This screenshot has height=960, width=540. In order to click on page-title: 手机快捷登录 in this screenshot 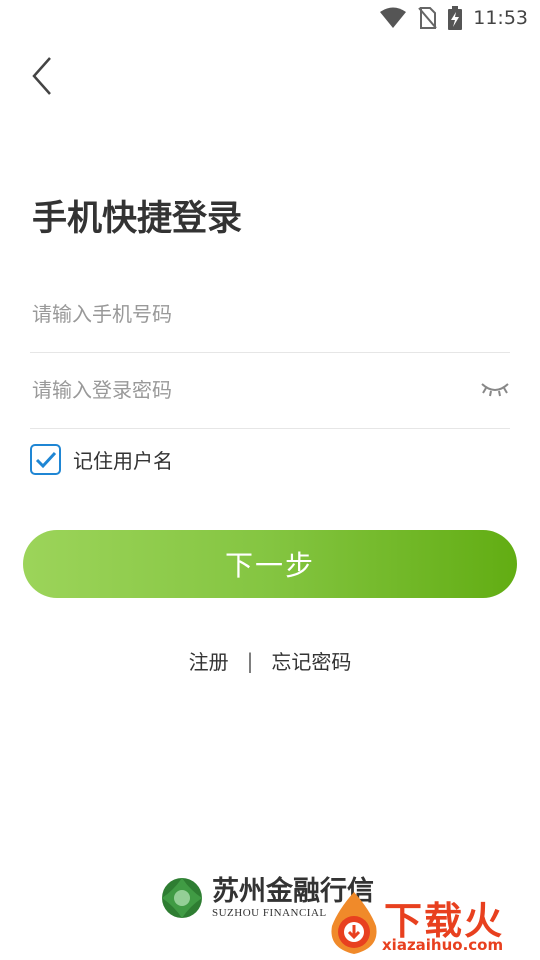, I will do `click(137, 219)`.